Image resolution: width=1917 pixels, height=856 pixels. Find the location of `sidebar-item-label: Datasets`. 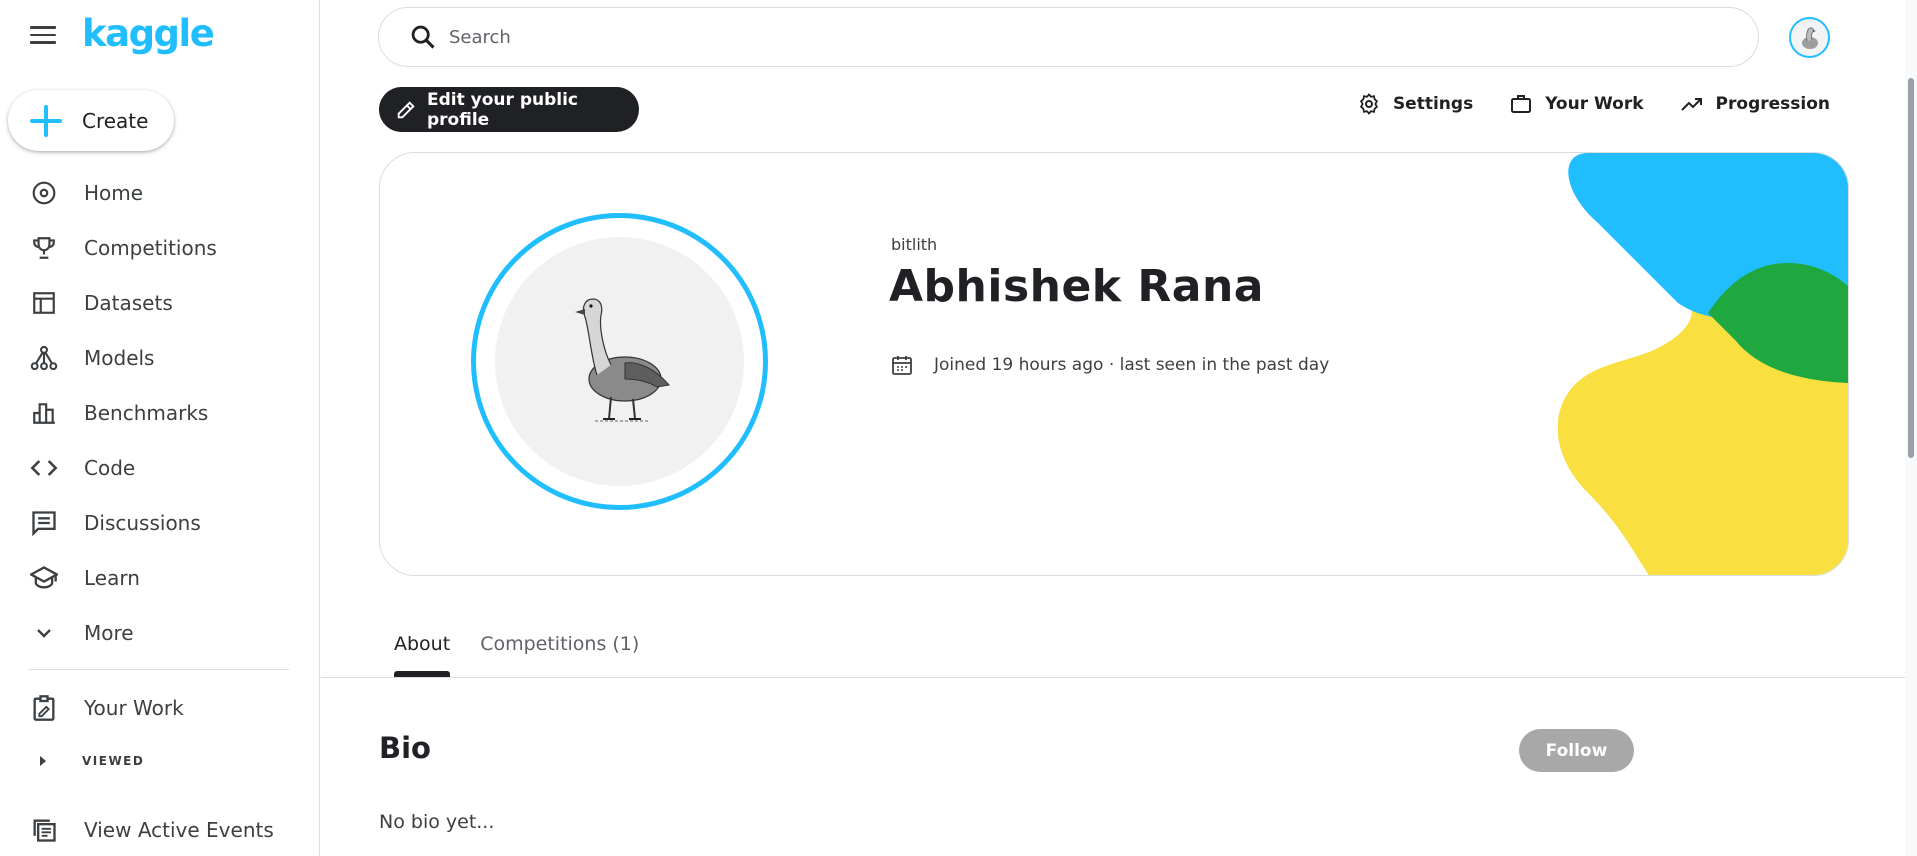

sidebar-item-label: Datasets is located at coordinates (128, 302).